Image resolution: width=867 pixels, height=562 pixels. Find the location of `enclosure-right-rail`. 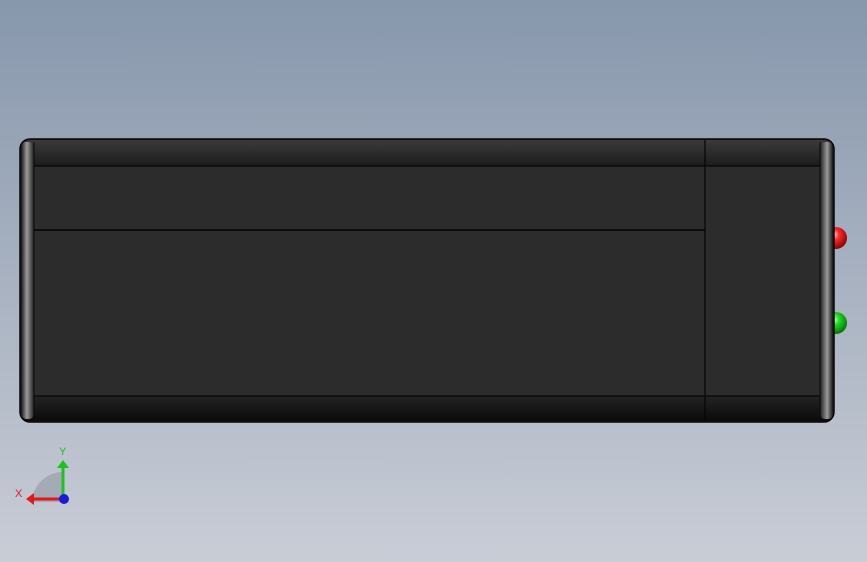

enclosure-right-rail is located at coordinates (826, 280).